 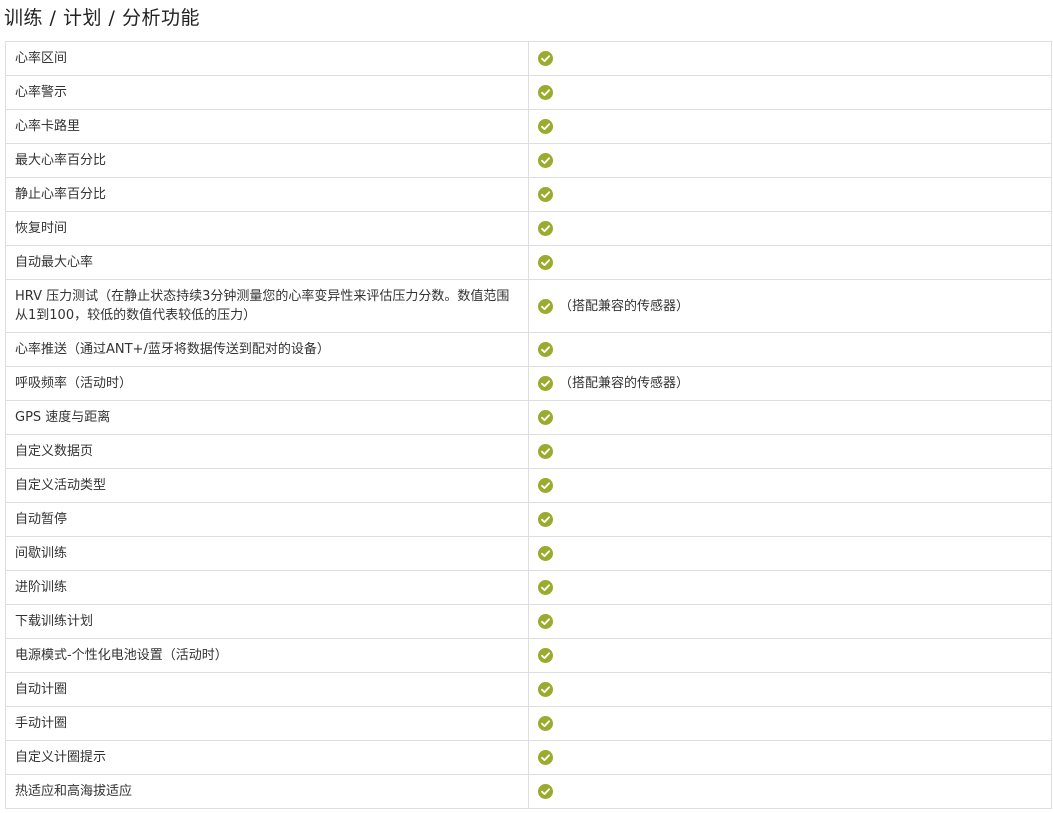 I want to click on feature-name: 电源模式-个性化电池设置（活动时）, so click(x=267, y=655).